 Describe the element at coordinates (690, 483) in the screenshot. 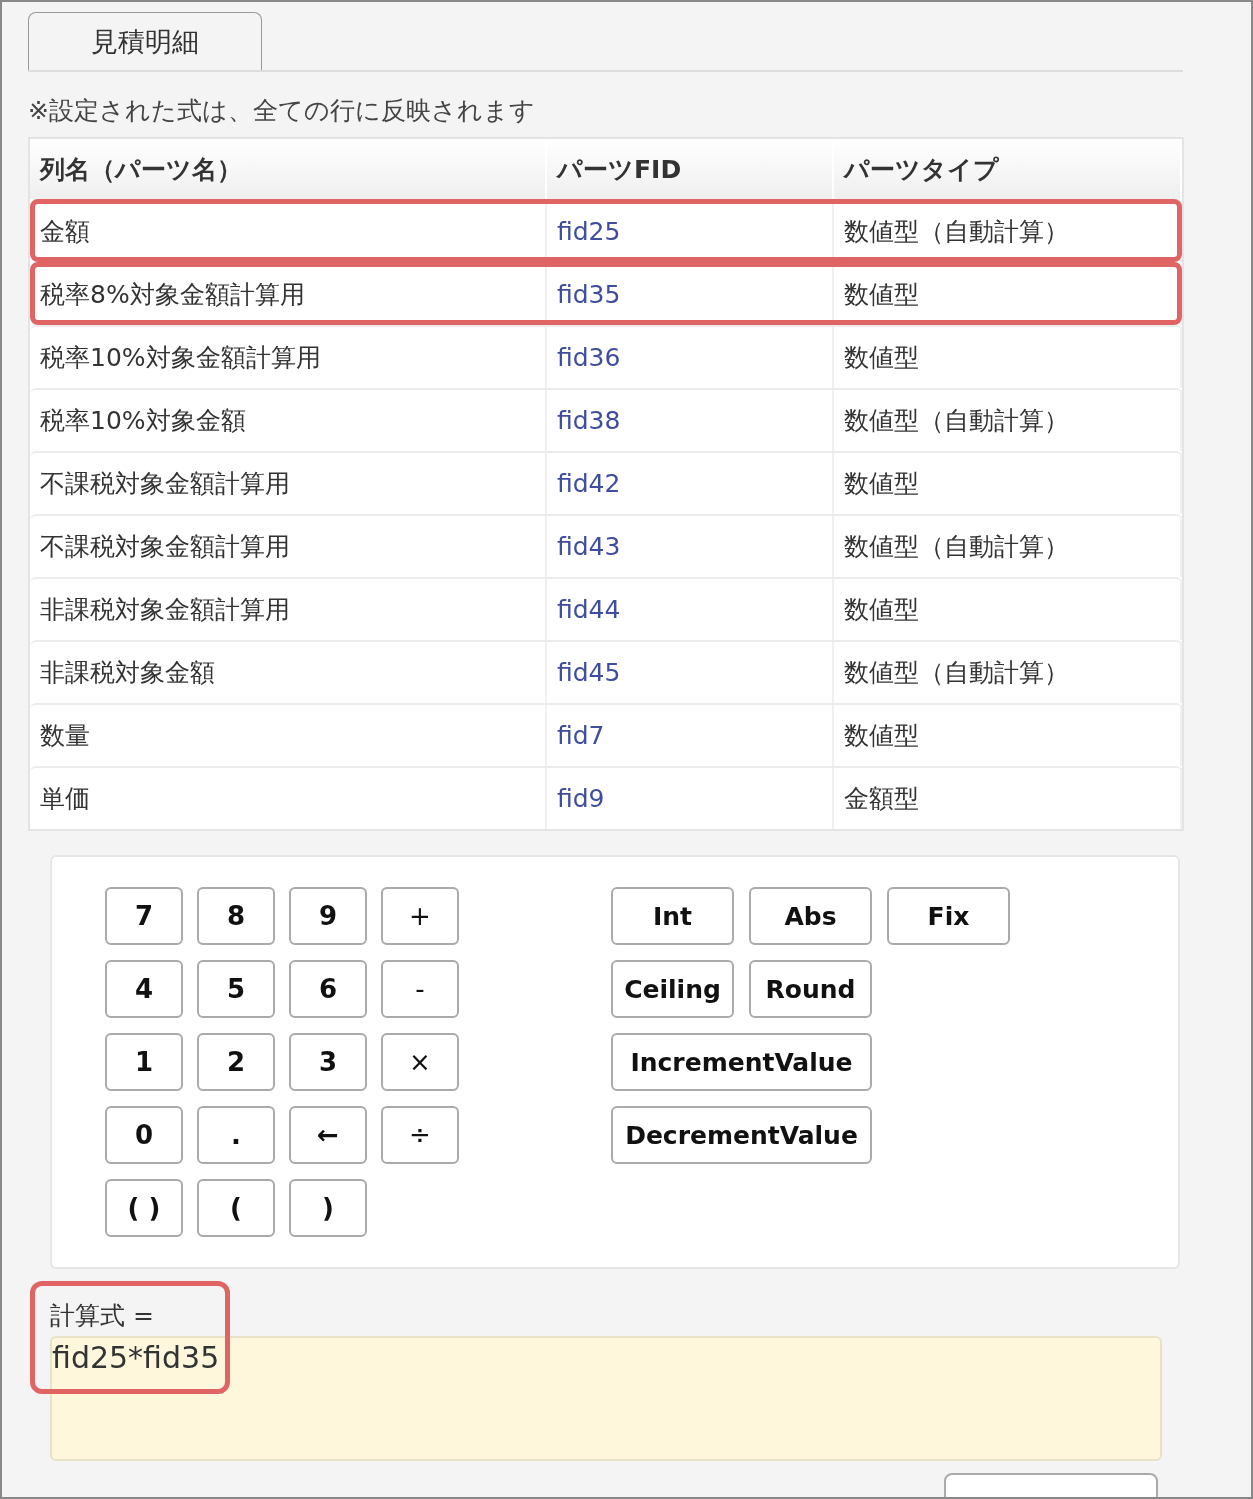

I see `table-cell: fid42` at that location.